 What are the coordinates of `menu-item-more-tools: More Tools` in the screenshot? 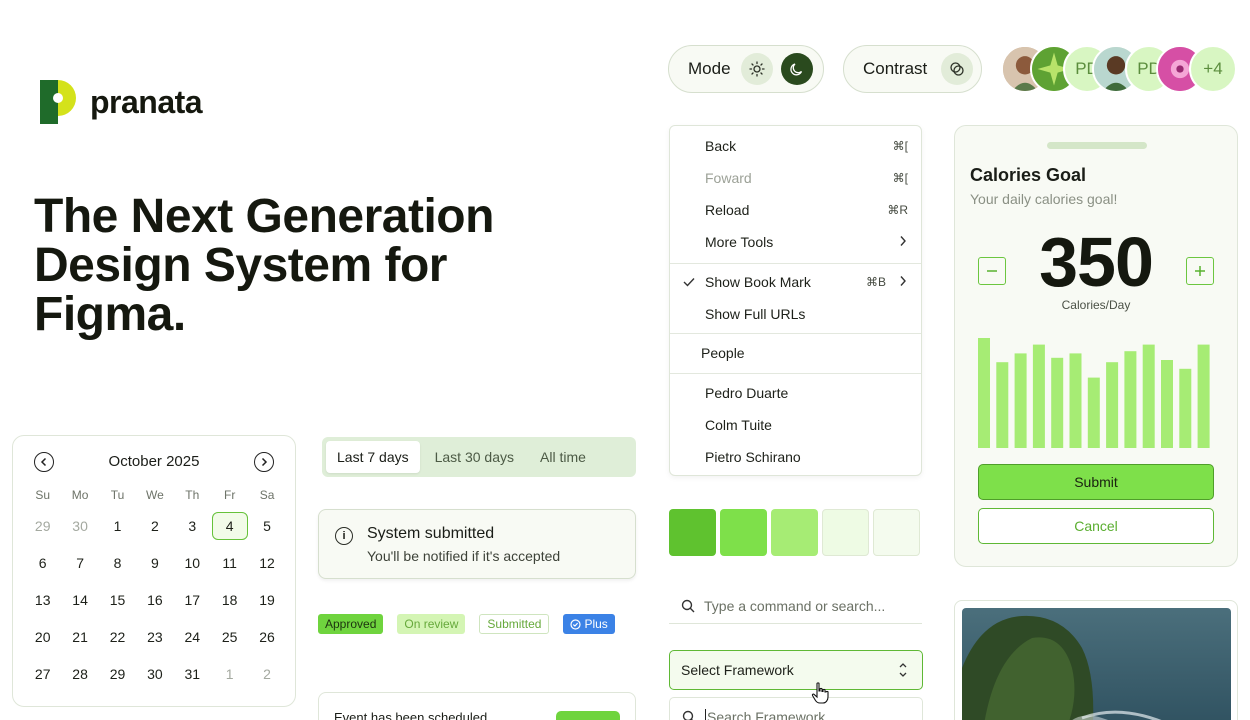 It's located at (795, 242).